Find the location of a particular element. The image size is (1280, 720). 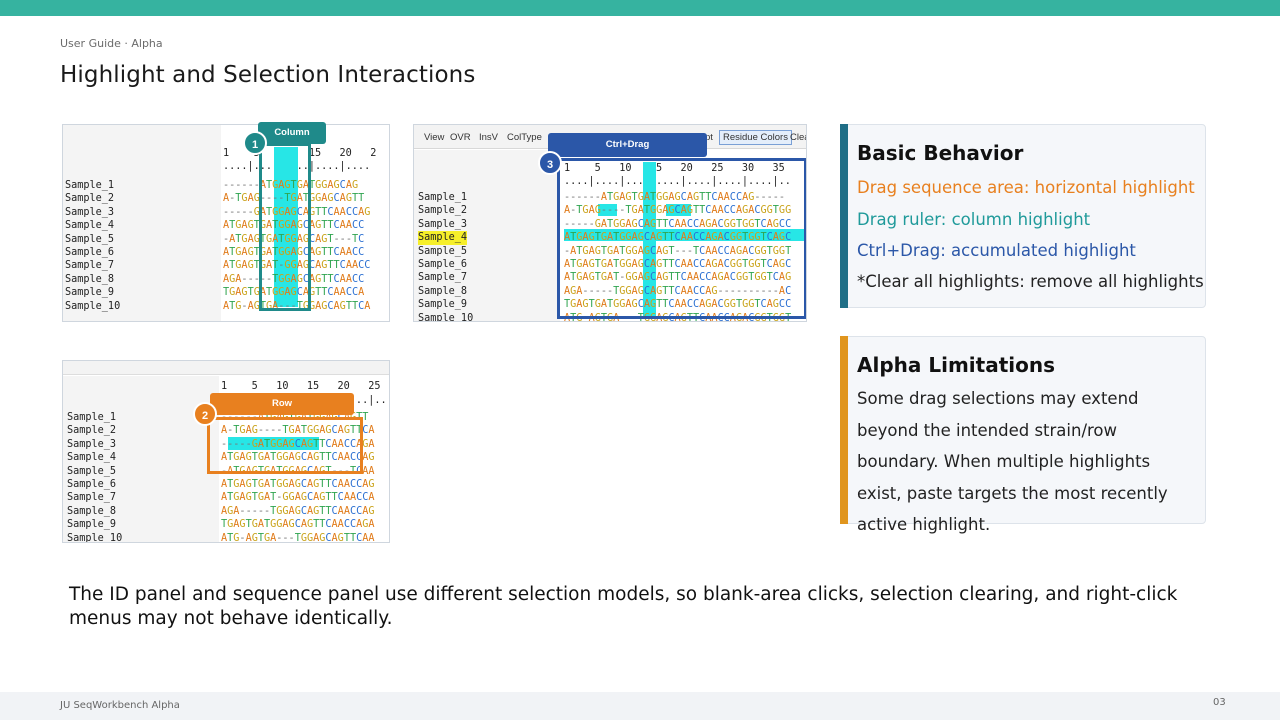

footer: JU SeqWorkbench Alpha 03 is located at coordinates (640, 706).